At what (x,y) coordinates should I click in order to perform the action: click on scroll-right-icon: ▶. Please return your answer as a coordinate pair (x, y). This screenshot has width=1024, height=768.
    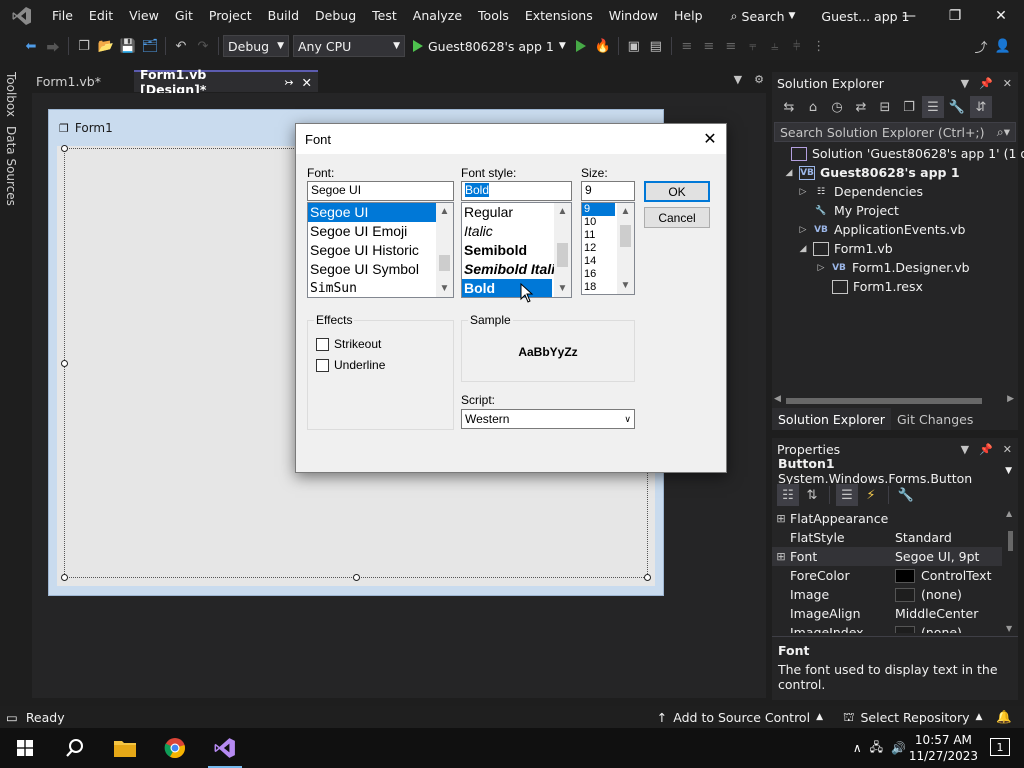
    Looking at the image, I should click on (1010, 399).